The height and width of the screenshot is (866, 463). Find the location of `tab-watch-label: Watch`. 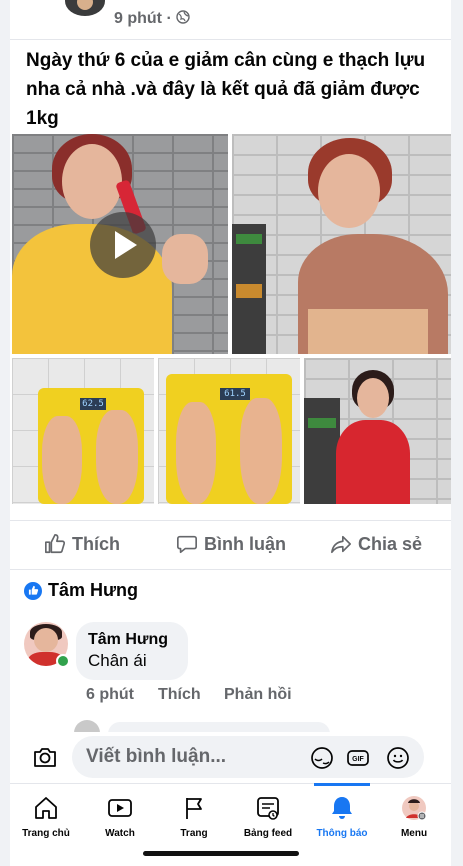

tab-watch-label: Watch is located at coordinates (120, 833).